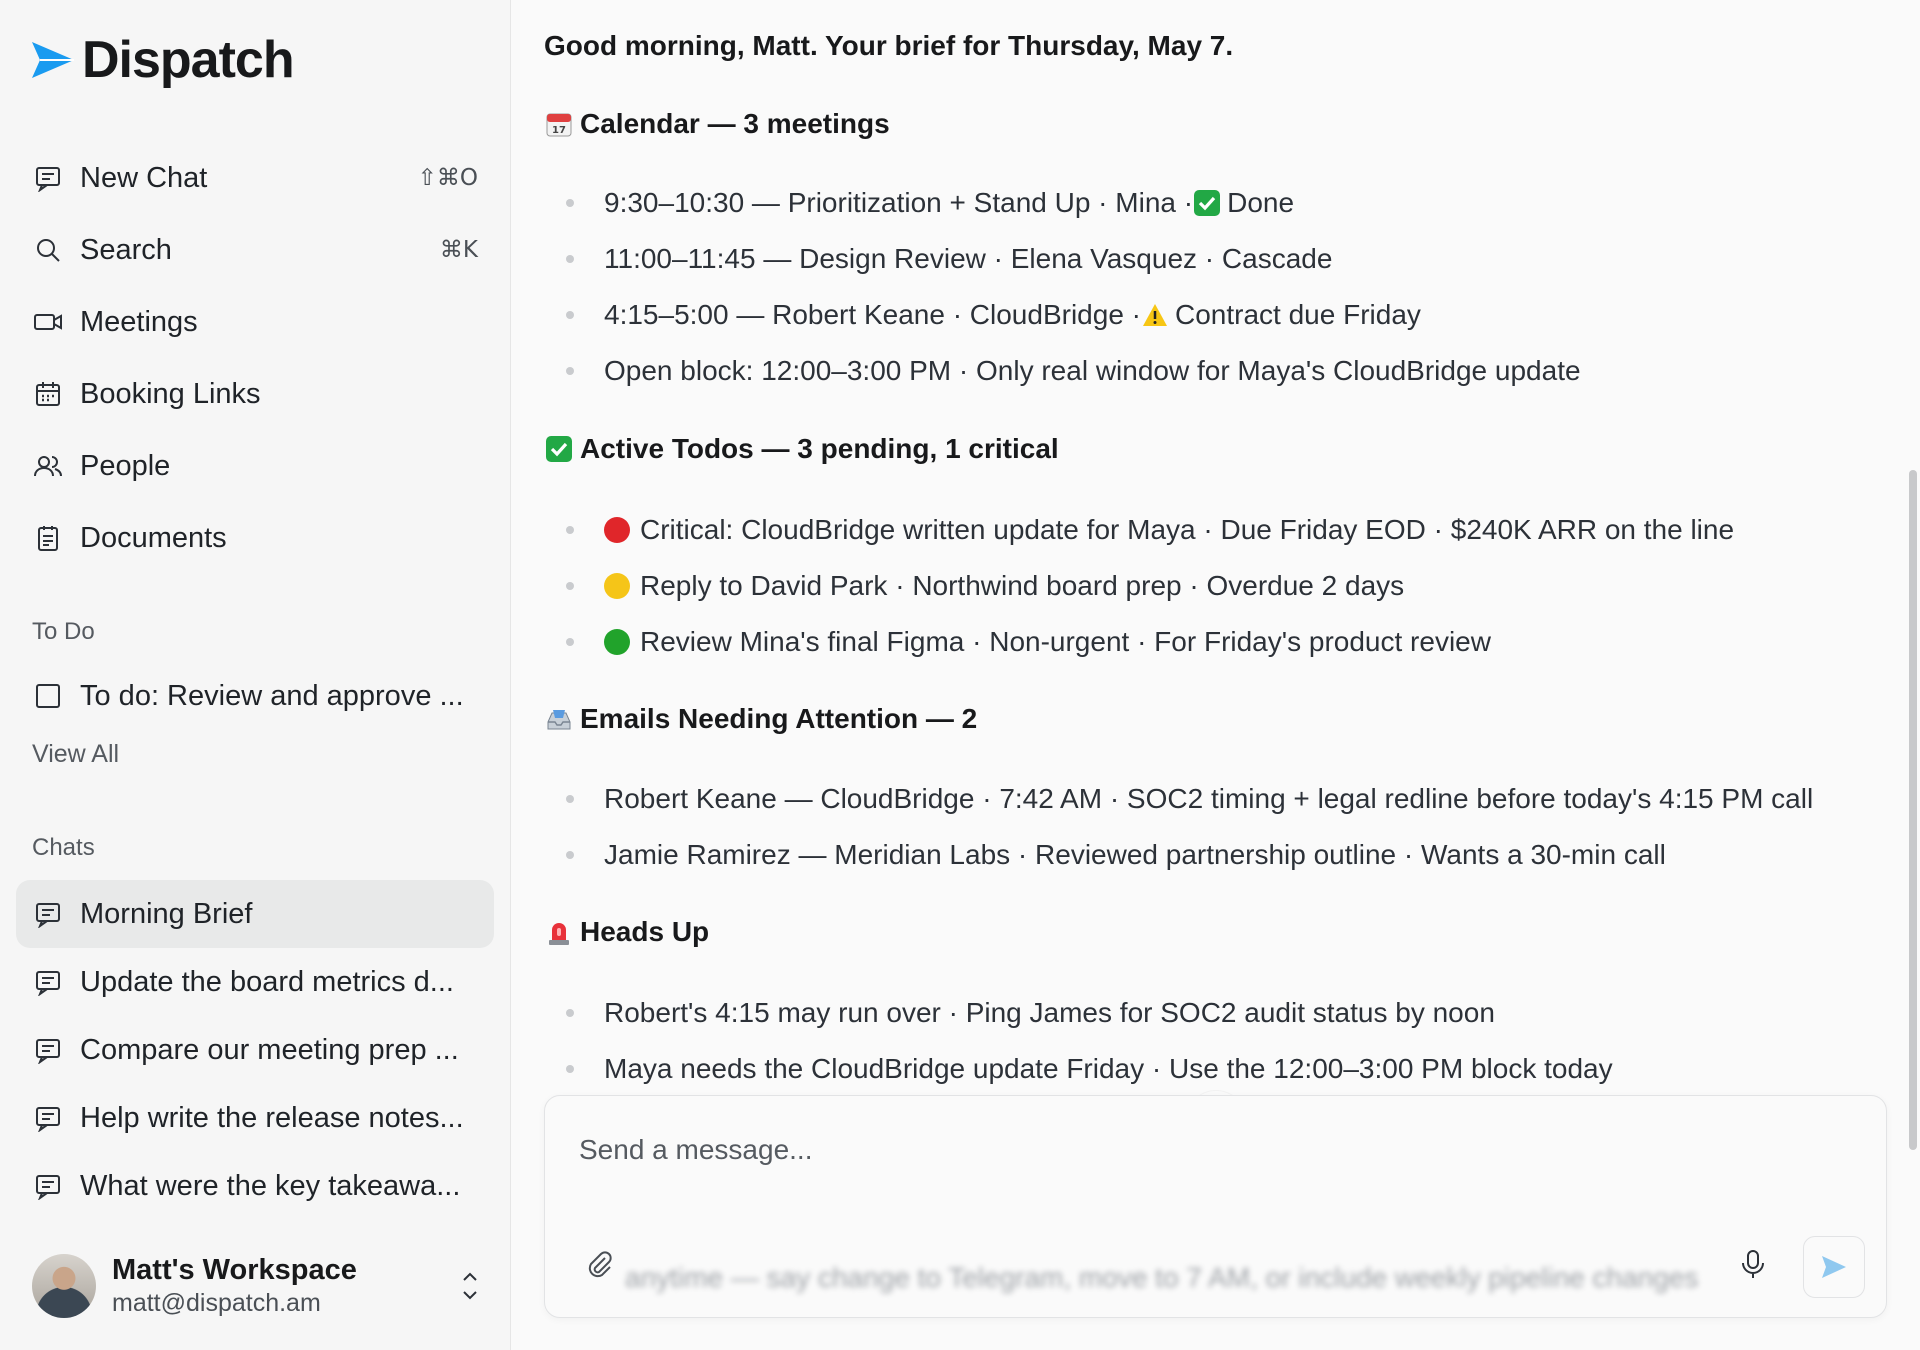  I want to click on paper-plane-icon, so click(53, 60).